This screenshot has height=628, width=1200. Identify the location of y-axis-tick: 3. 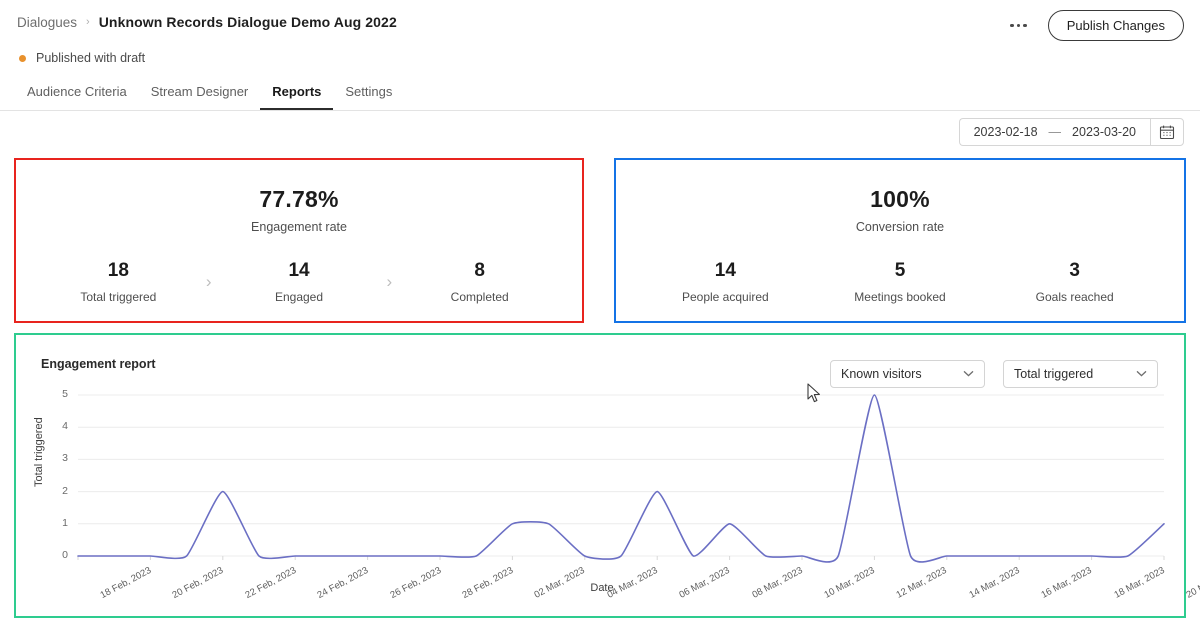
(65, 458).